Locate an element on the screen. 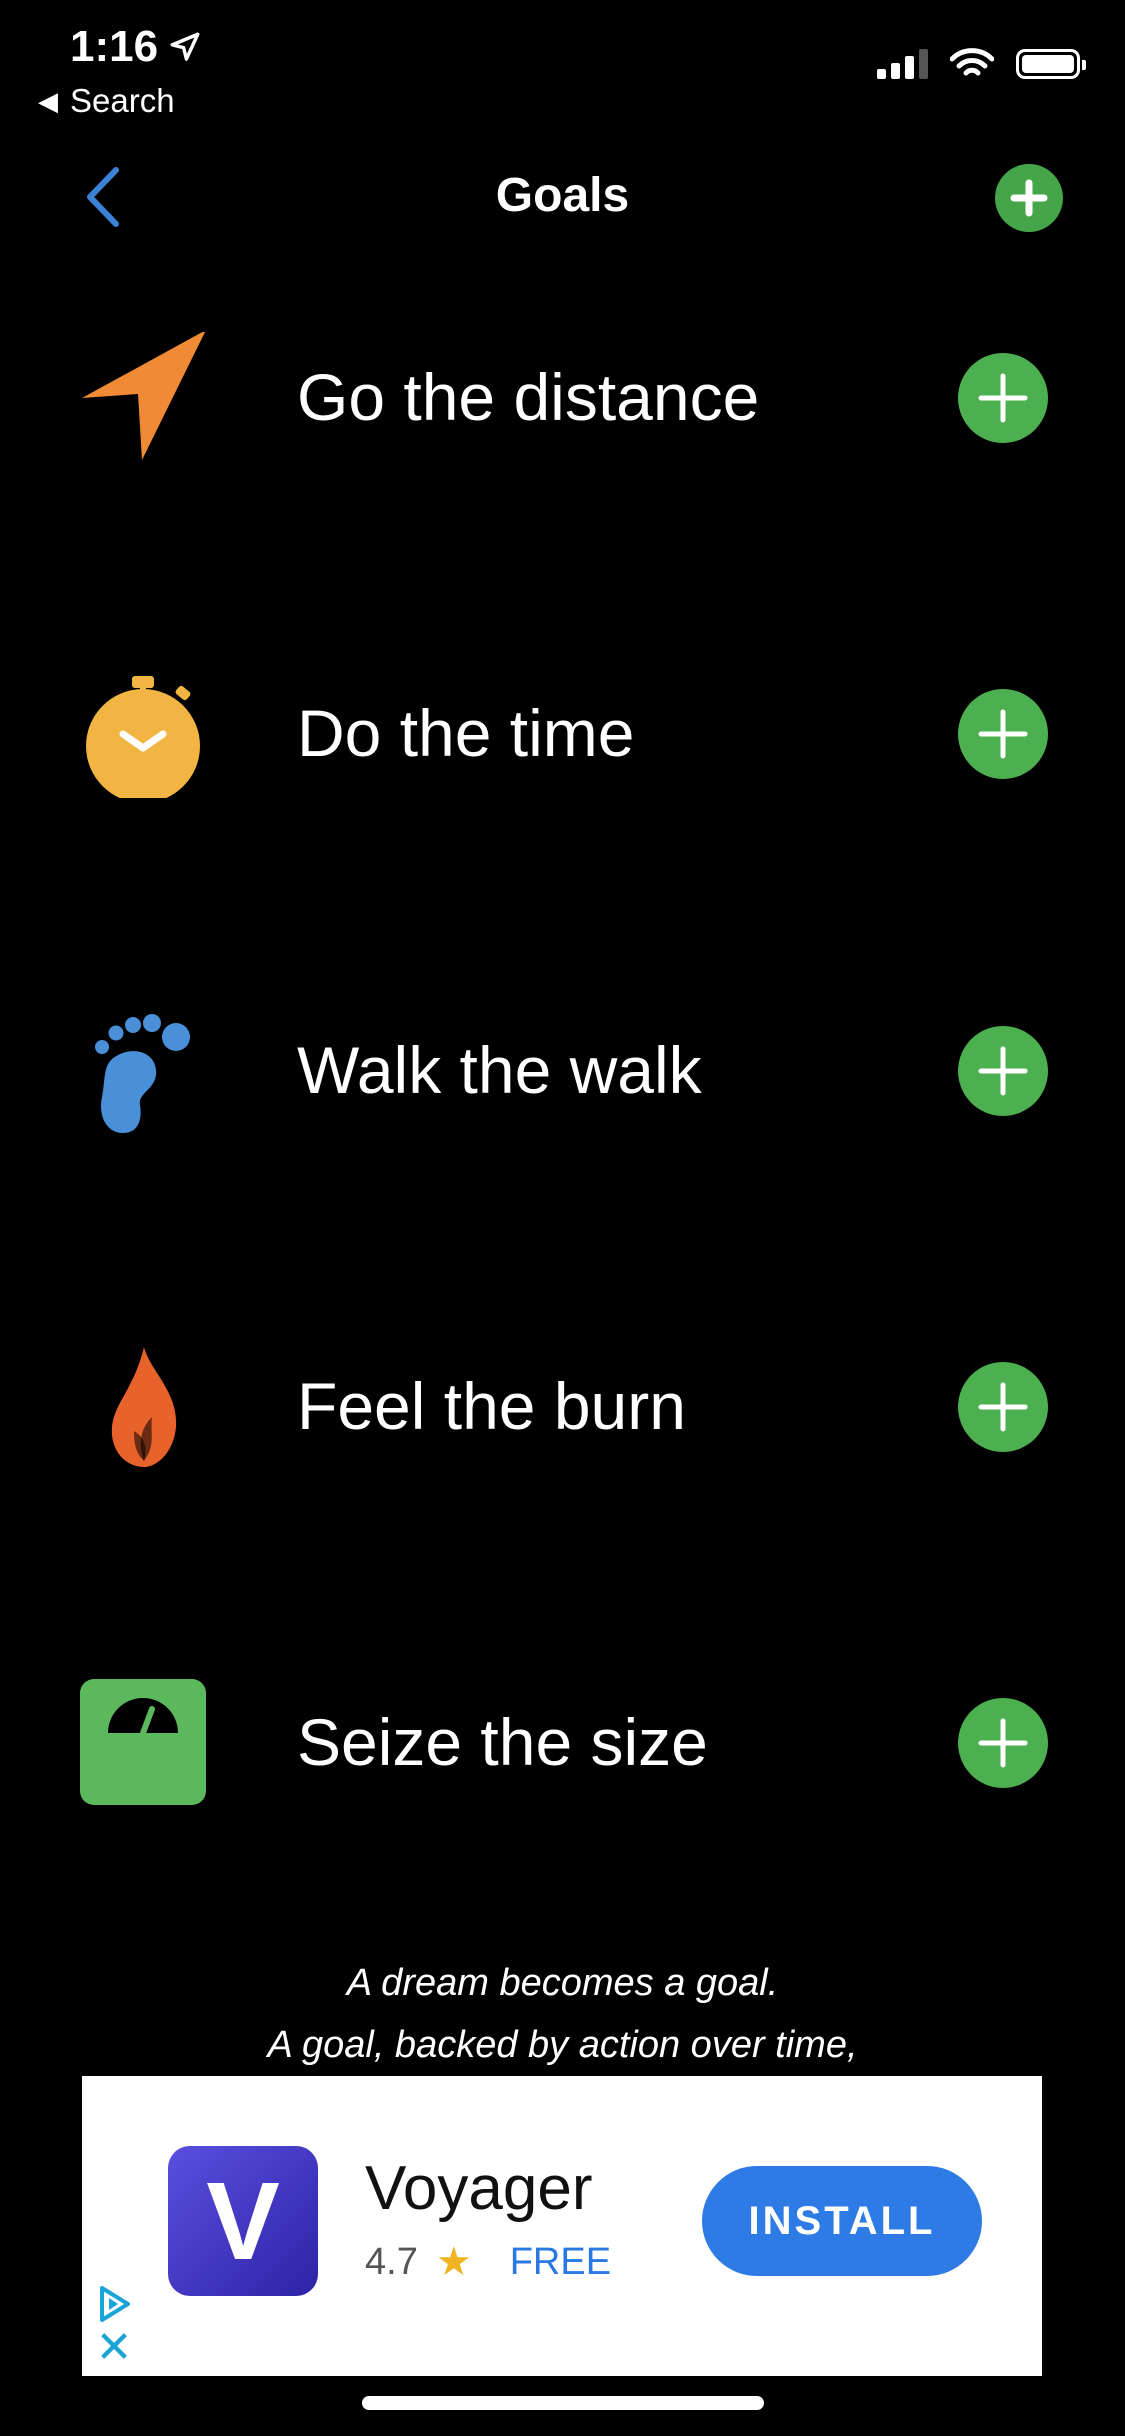 This screenshot has width=1125, height=2436. ad-price: FREE is located at coordinates (560, 2261).